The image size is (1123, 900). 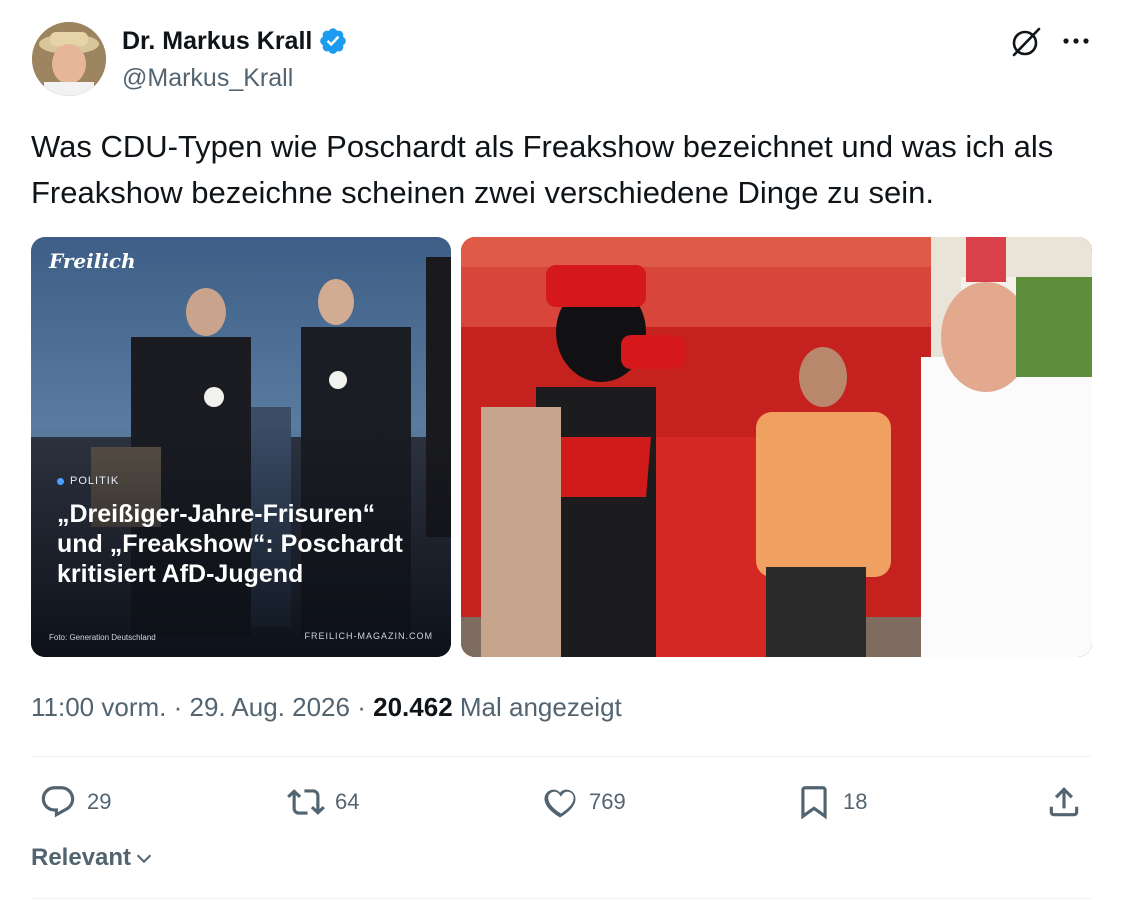 What do you see at coordinates (207, 78) in the screenshot?
I see `author-handle: @Markus_Krall` at bounding box center [207, 78].